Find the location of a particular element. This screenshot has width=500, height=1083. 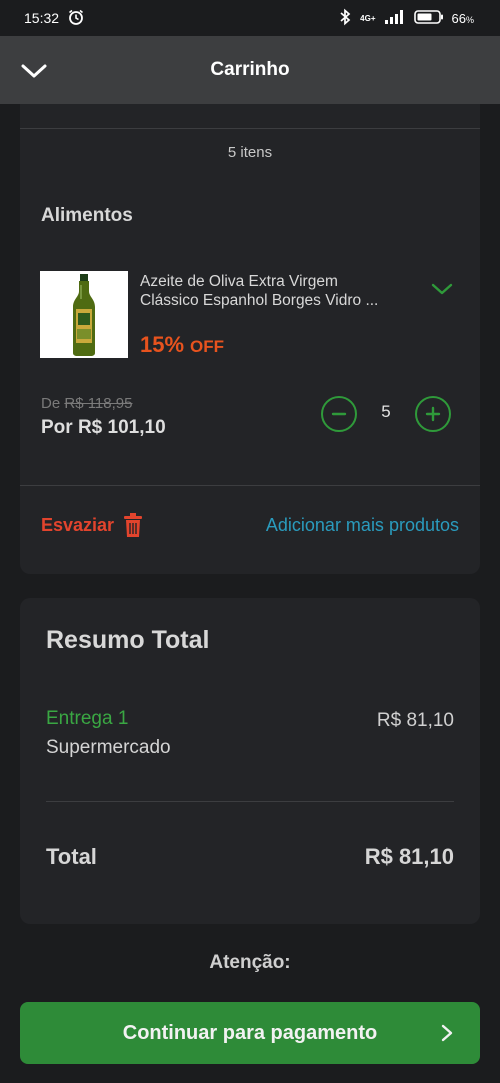

app-header: Carrinho is located at coordinates (250, 70).